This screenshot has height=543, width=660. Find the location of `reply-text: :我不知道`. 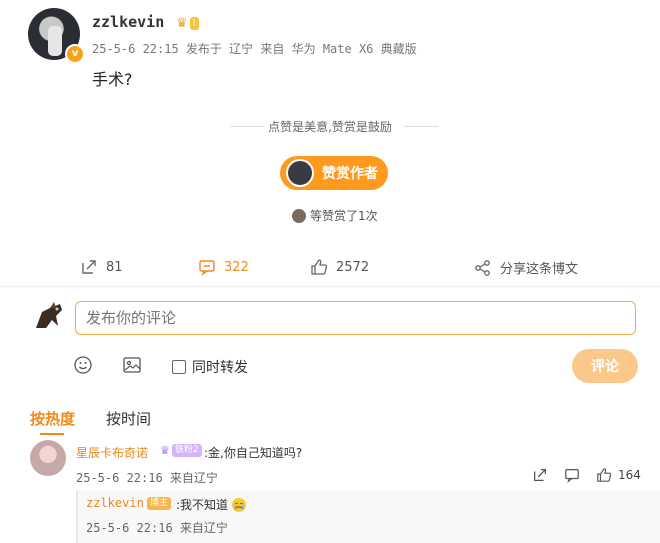

reply-text: :我不知道 is located at coordinates (202, 505).